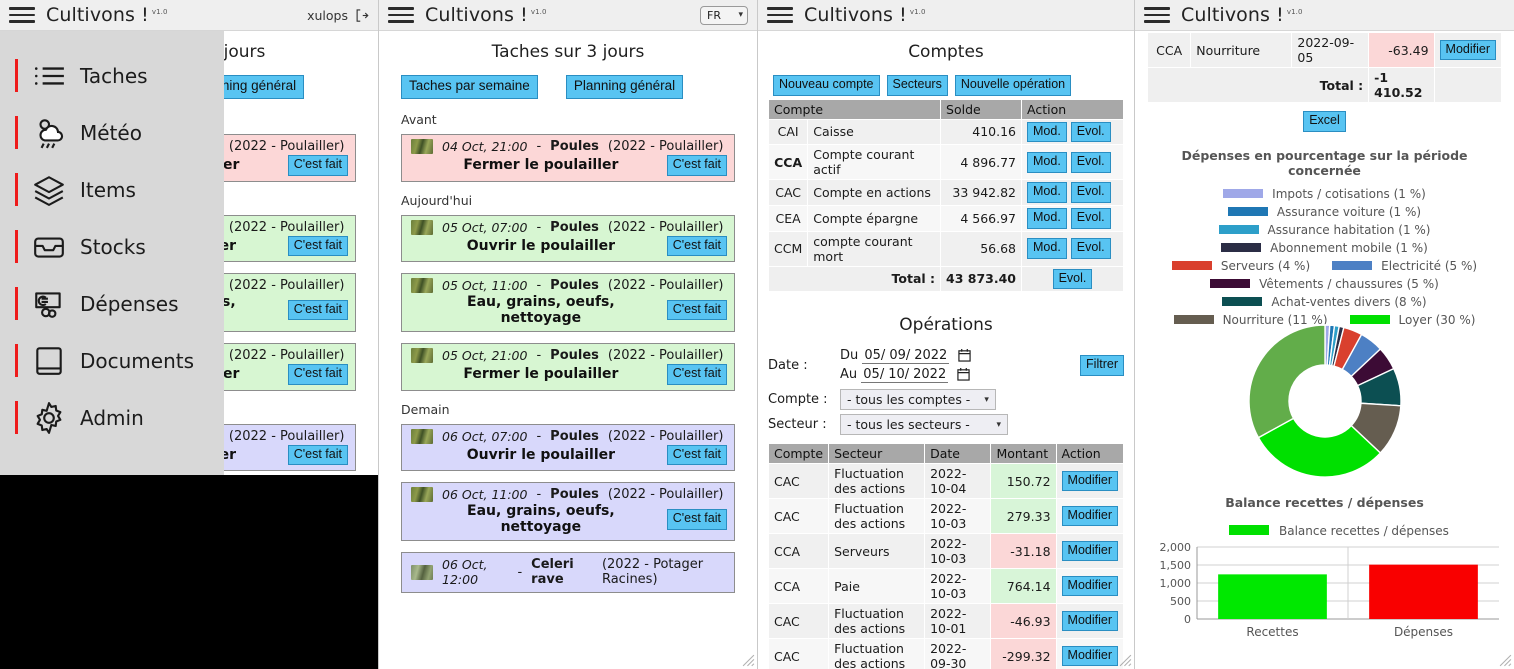 This screenshot has width=1514, height=669. Describe the element at coordinates (826, 85) in the screenshot. I see `btn-nouveau-compte: Nouveau compte` at that location.